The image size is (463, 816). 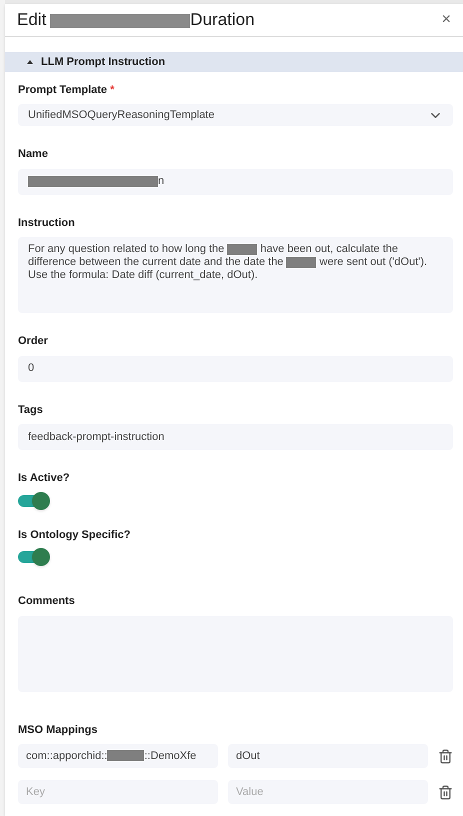 I want to click on key-field: com::apporchid:: ::DemoXfe, so click(x=118, y=756).